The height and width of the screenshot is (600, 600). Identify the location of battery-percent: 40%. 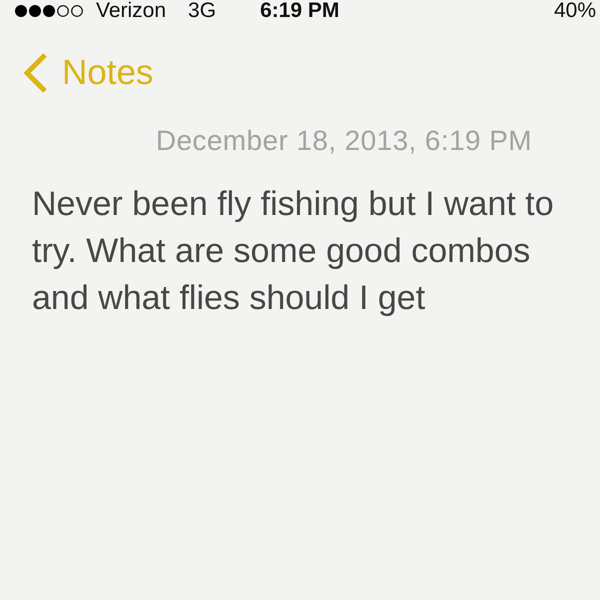
(575, 11).